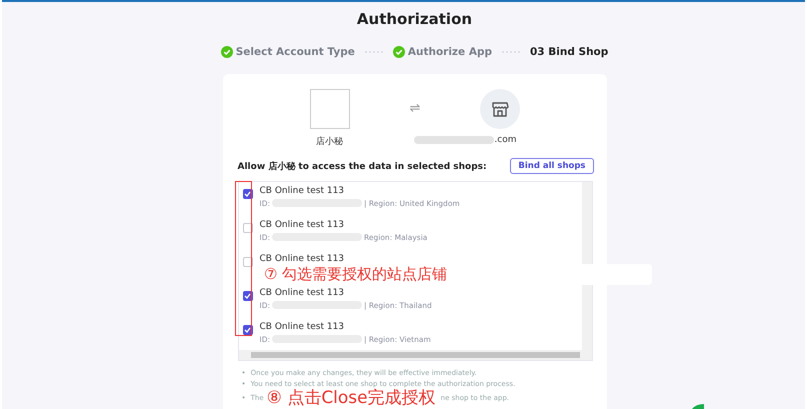  I want to click on horizontal-scrollbar, so click(415, 355).